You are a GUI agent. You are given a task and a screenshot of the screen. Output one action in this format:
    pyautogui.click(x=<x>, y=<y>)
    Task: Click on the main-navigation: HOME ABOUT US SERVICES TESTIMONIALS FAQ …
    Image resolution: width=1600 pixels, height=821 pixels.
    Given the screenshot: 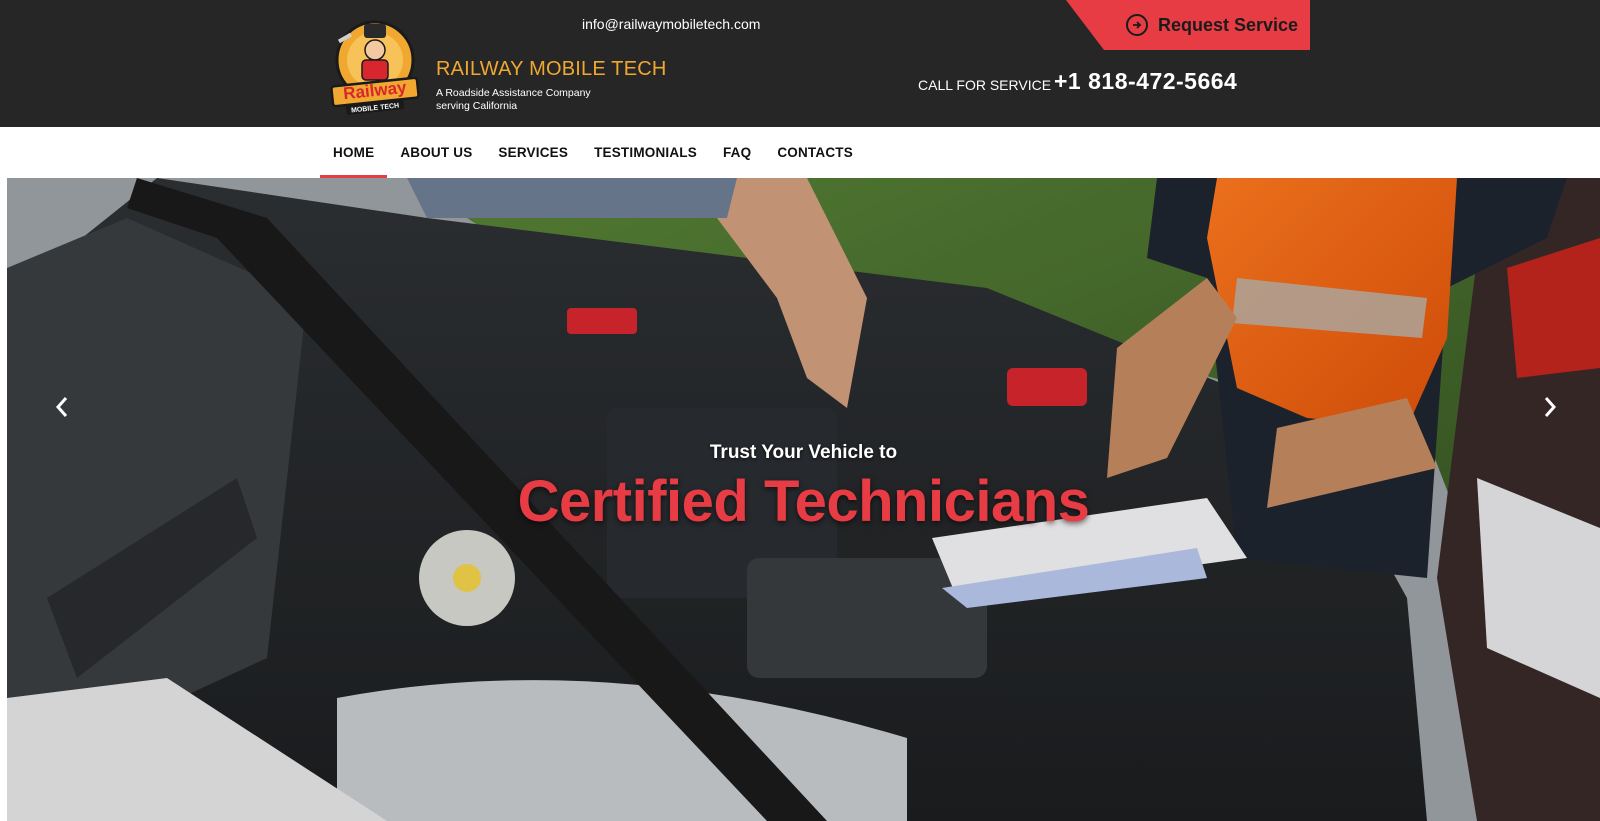 What is the action you would take?
    pyautogui.click(x=800, y=152)
    